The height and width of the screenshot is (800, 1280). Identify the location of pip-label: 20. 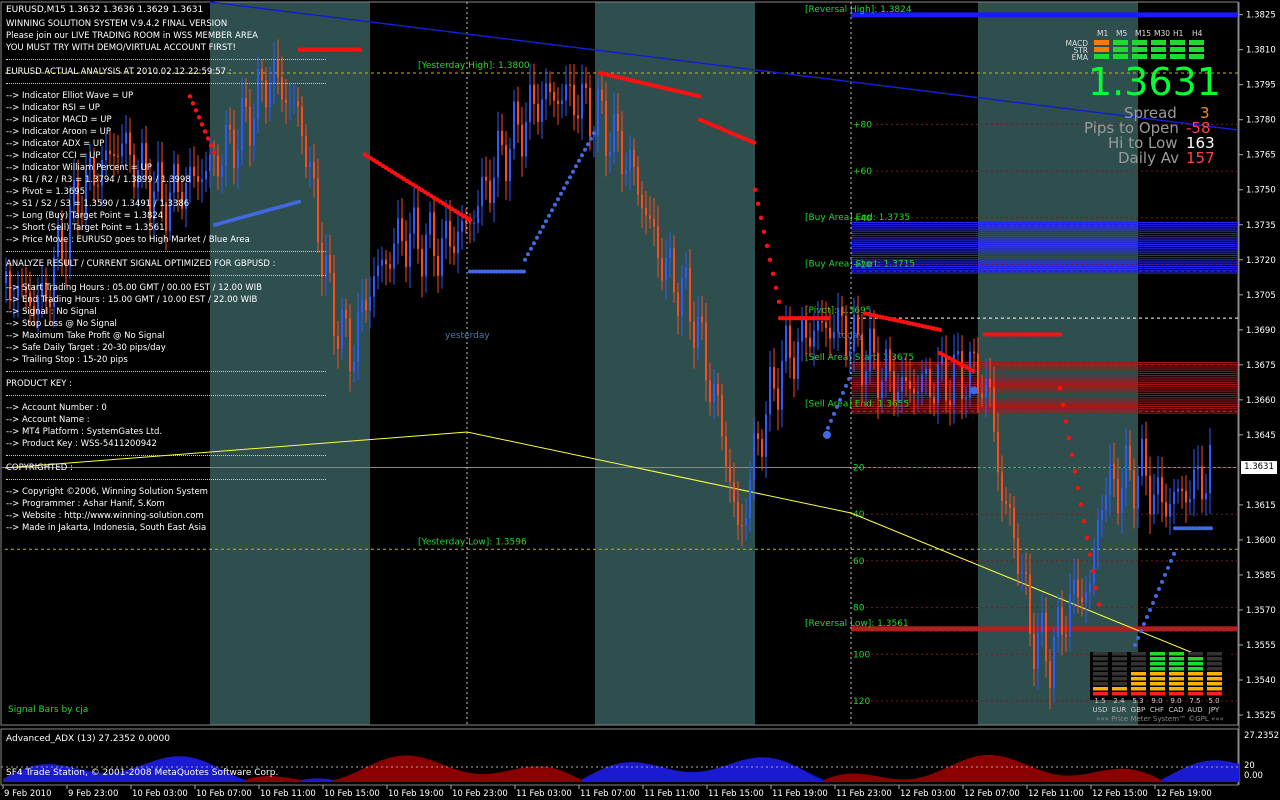
(859, 469).